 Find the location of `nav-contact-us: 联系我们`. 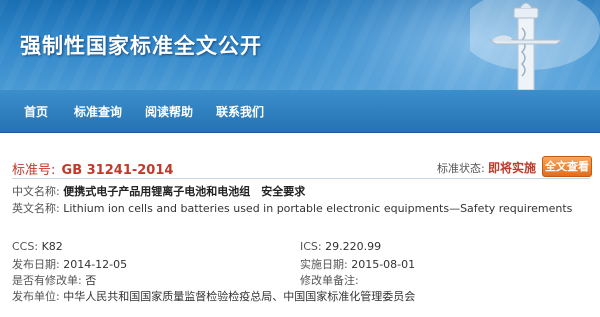

nav-contact-us: 联系我们 is located at coordinates (240, 111).